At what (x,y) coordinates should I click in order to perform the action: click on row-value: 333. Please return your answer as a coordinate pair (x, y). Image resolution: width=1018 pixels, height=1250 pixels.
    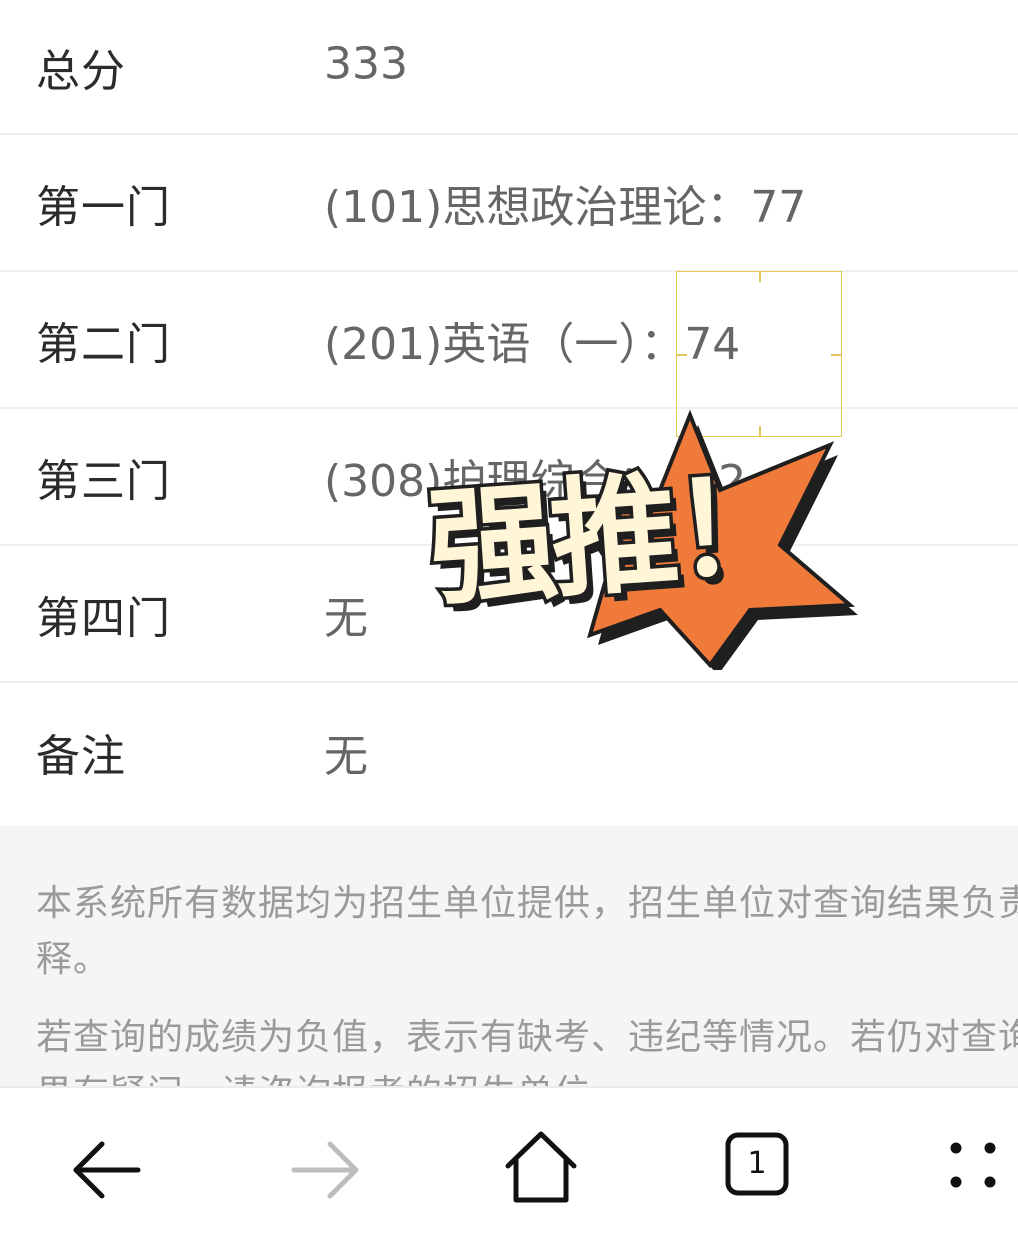
    Looking at the image, I should click on (366, 64).